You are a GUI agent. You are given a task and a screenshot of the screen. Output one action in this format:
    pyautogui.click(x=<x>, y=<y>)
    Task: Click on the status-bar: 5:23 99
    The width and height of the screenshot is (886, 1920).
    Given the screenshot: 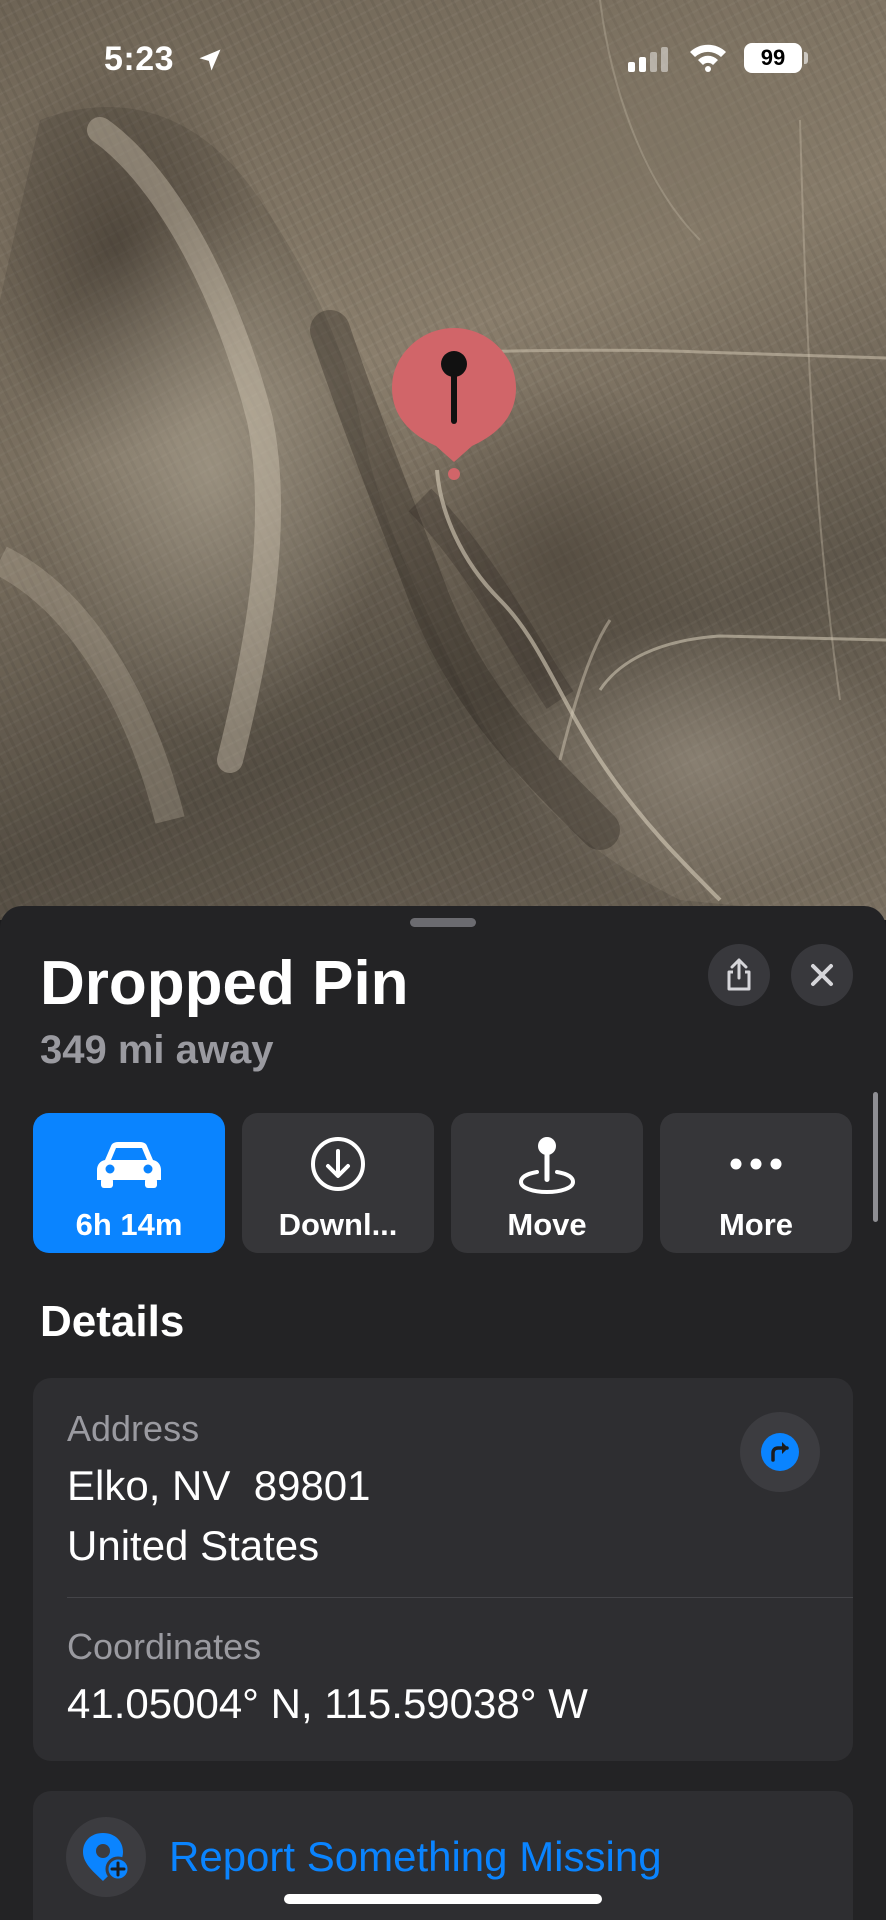 What is the action you would take?
    pyautogui.click(x=443, y=60)
    